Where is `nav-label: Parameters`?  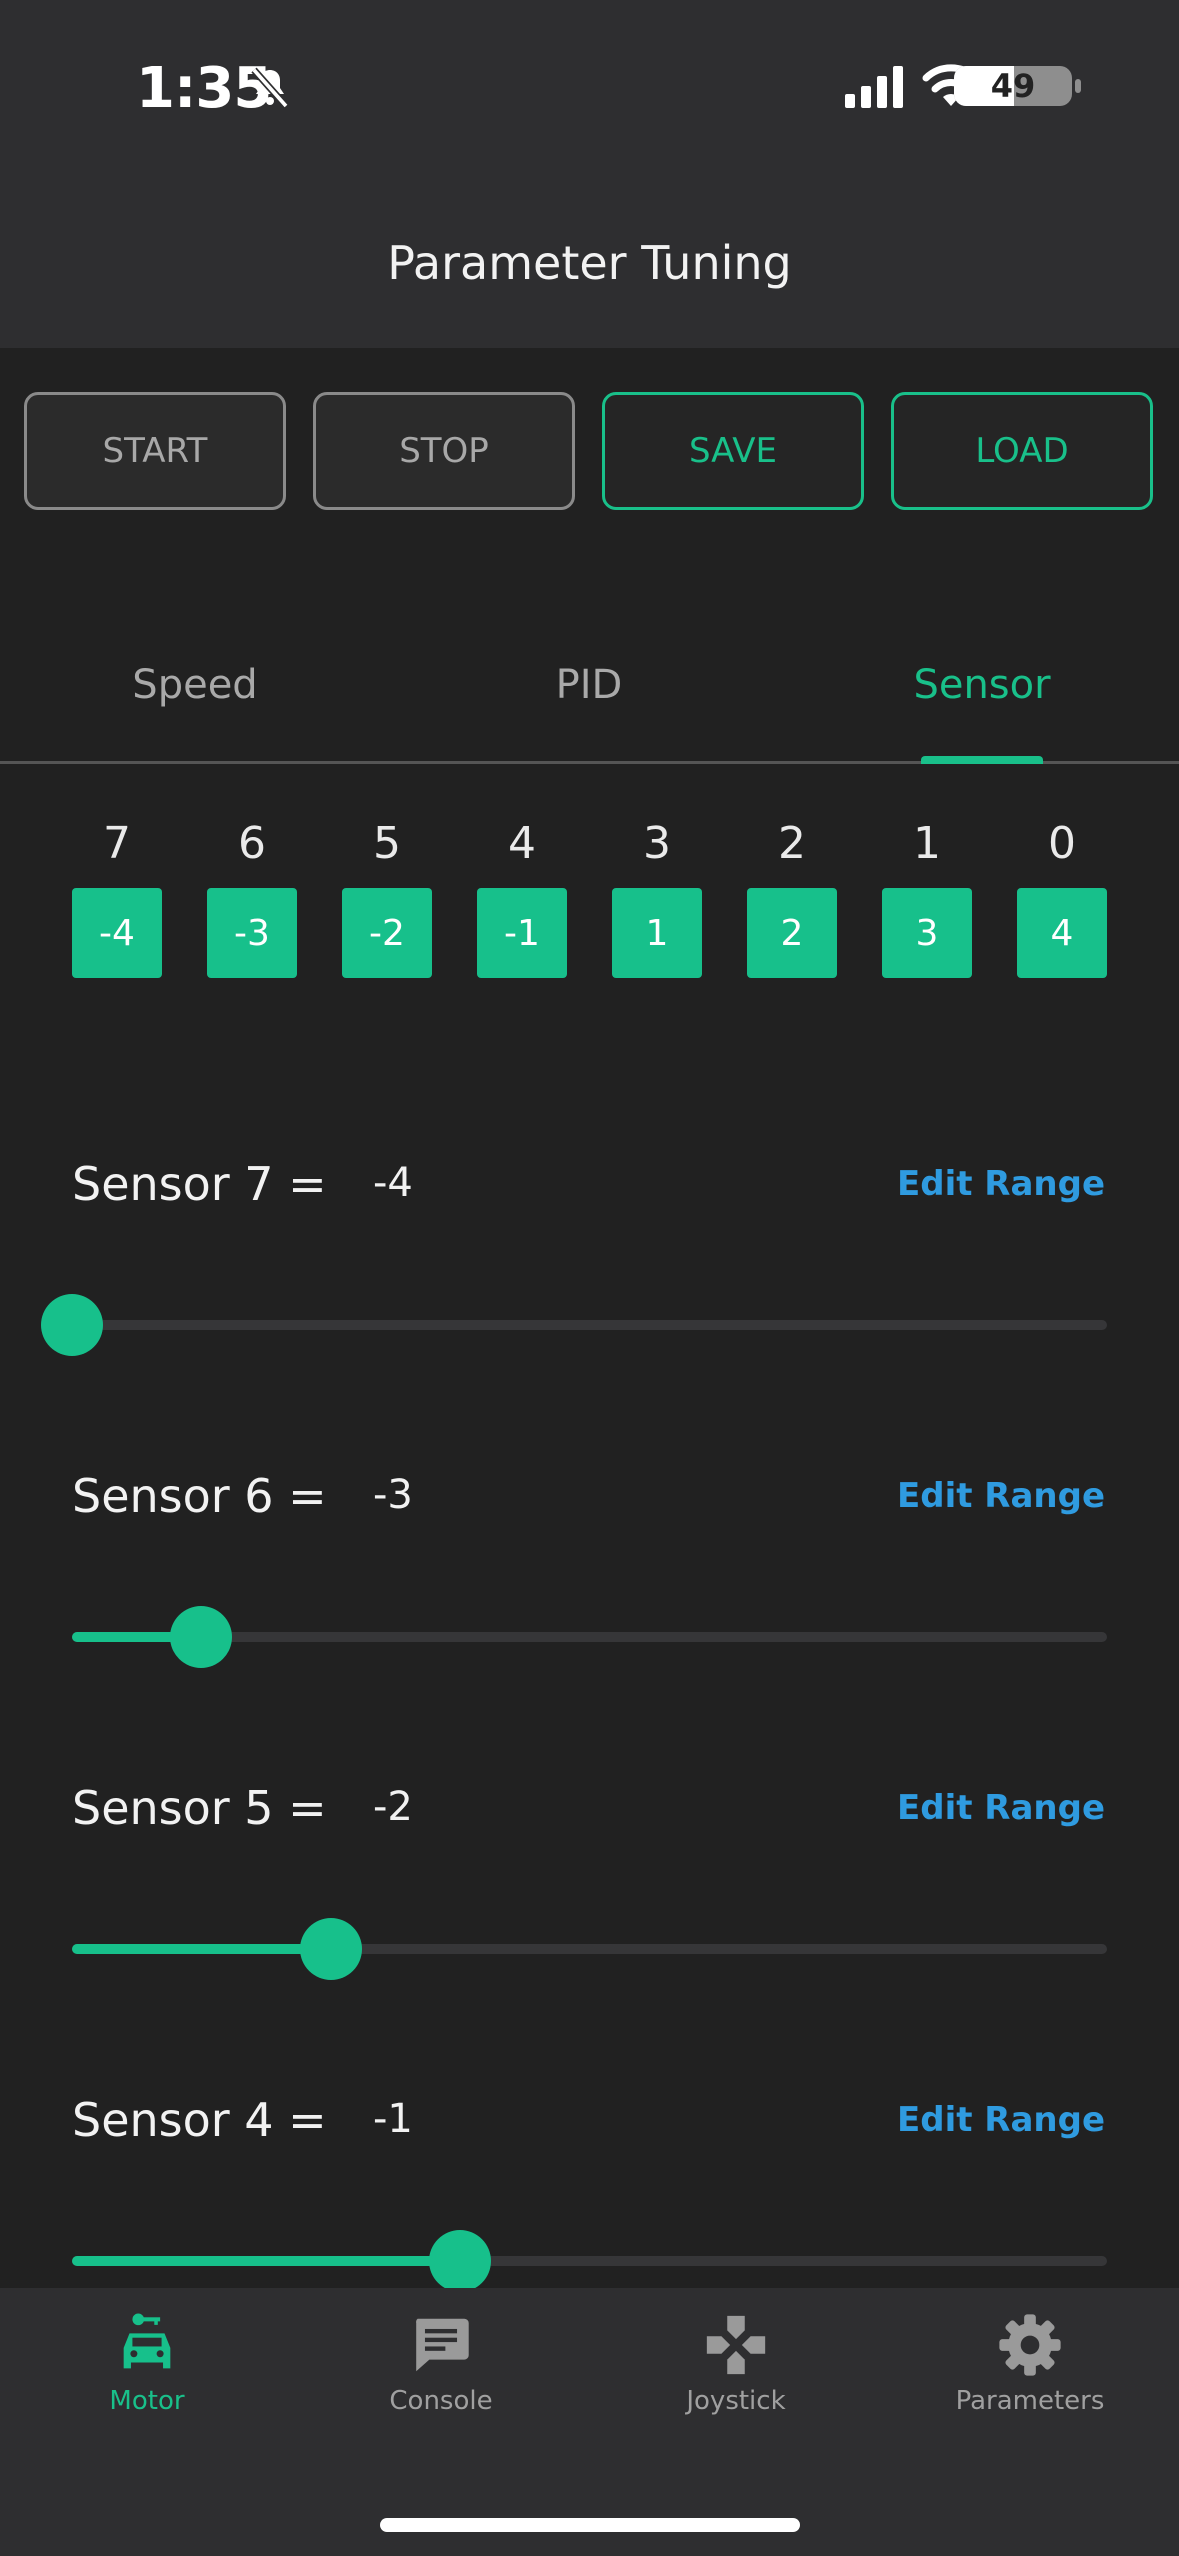
nav-label: Parameters is located at coordinates (1030, 2401).